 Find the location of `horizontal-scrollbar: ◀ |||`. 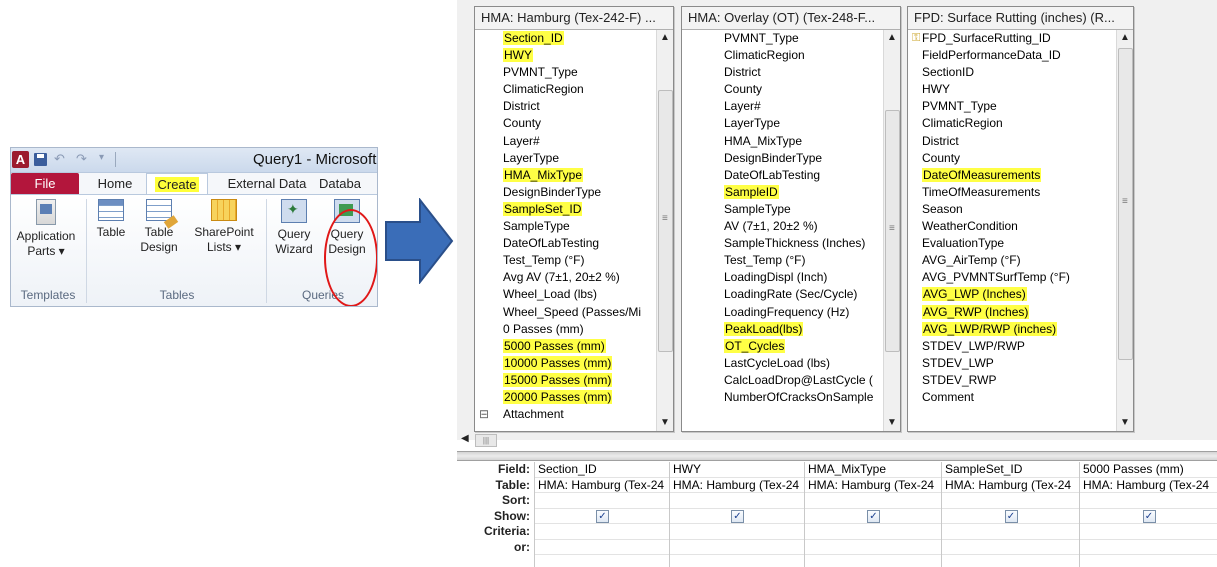

horizontal-scrollbar: ◀ ||| is located at coordinates (836, 440).